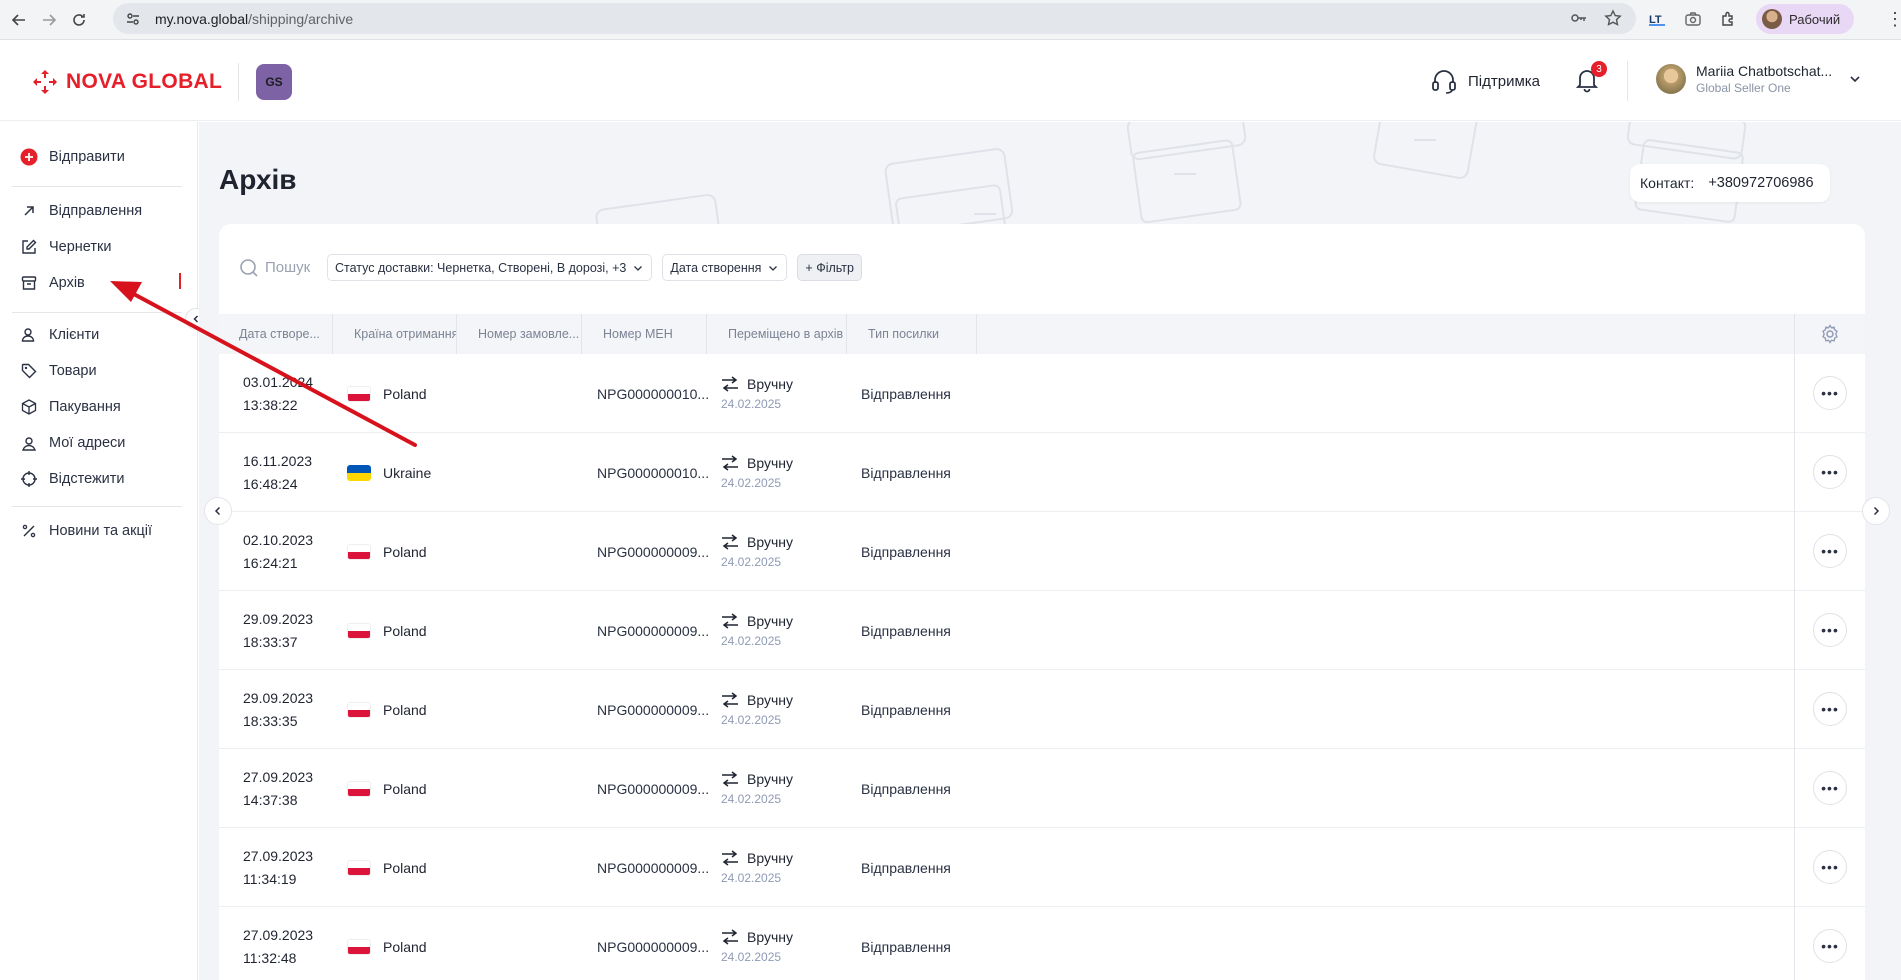 The height and width of the screenshot is (980, 1901). What do you see at coordinates (644, 334) in the screenshot?
I see `column-men-number: Номер МЕН` at bounding box center [644, 334].